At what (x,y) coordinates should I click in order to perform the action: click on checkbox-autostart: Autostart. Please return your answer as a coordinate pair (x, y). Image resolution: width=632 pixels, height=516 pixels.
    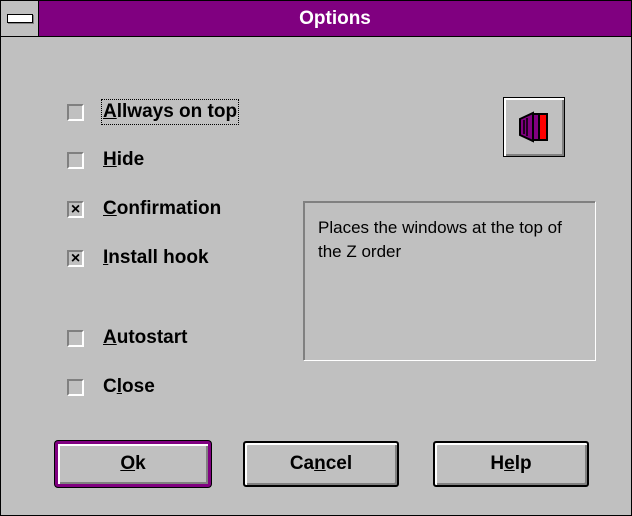
    Looking at the image, I should click on (127, 338).